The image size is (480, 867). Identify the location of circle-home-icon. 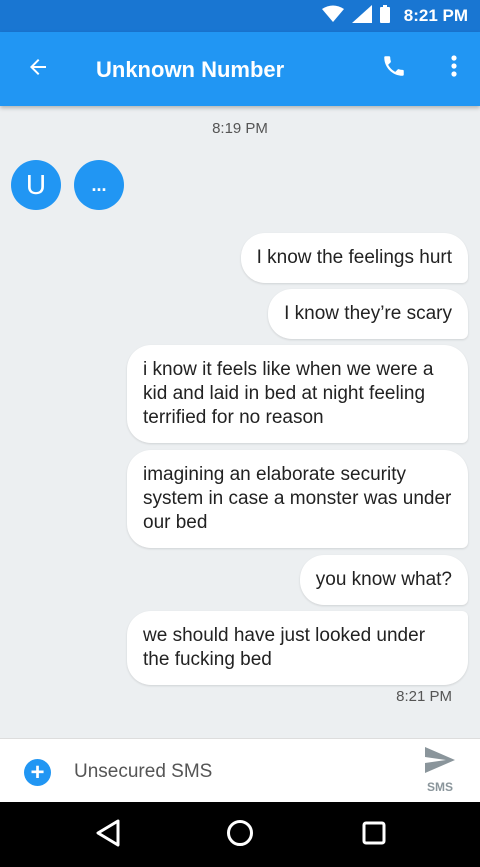
(240, 835).